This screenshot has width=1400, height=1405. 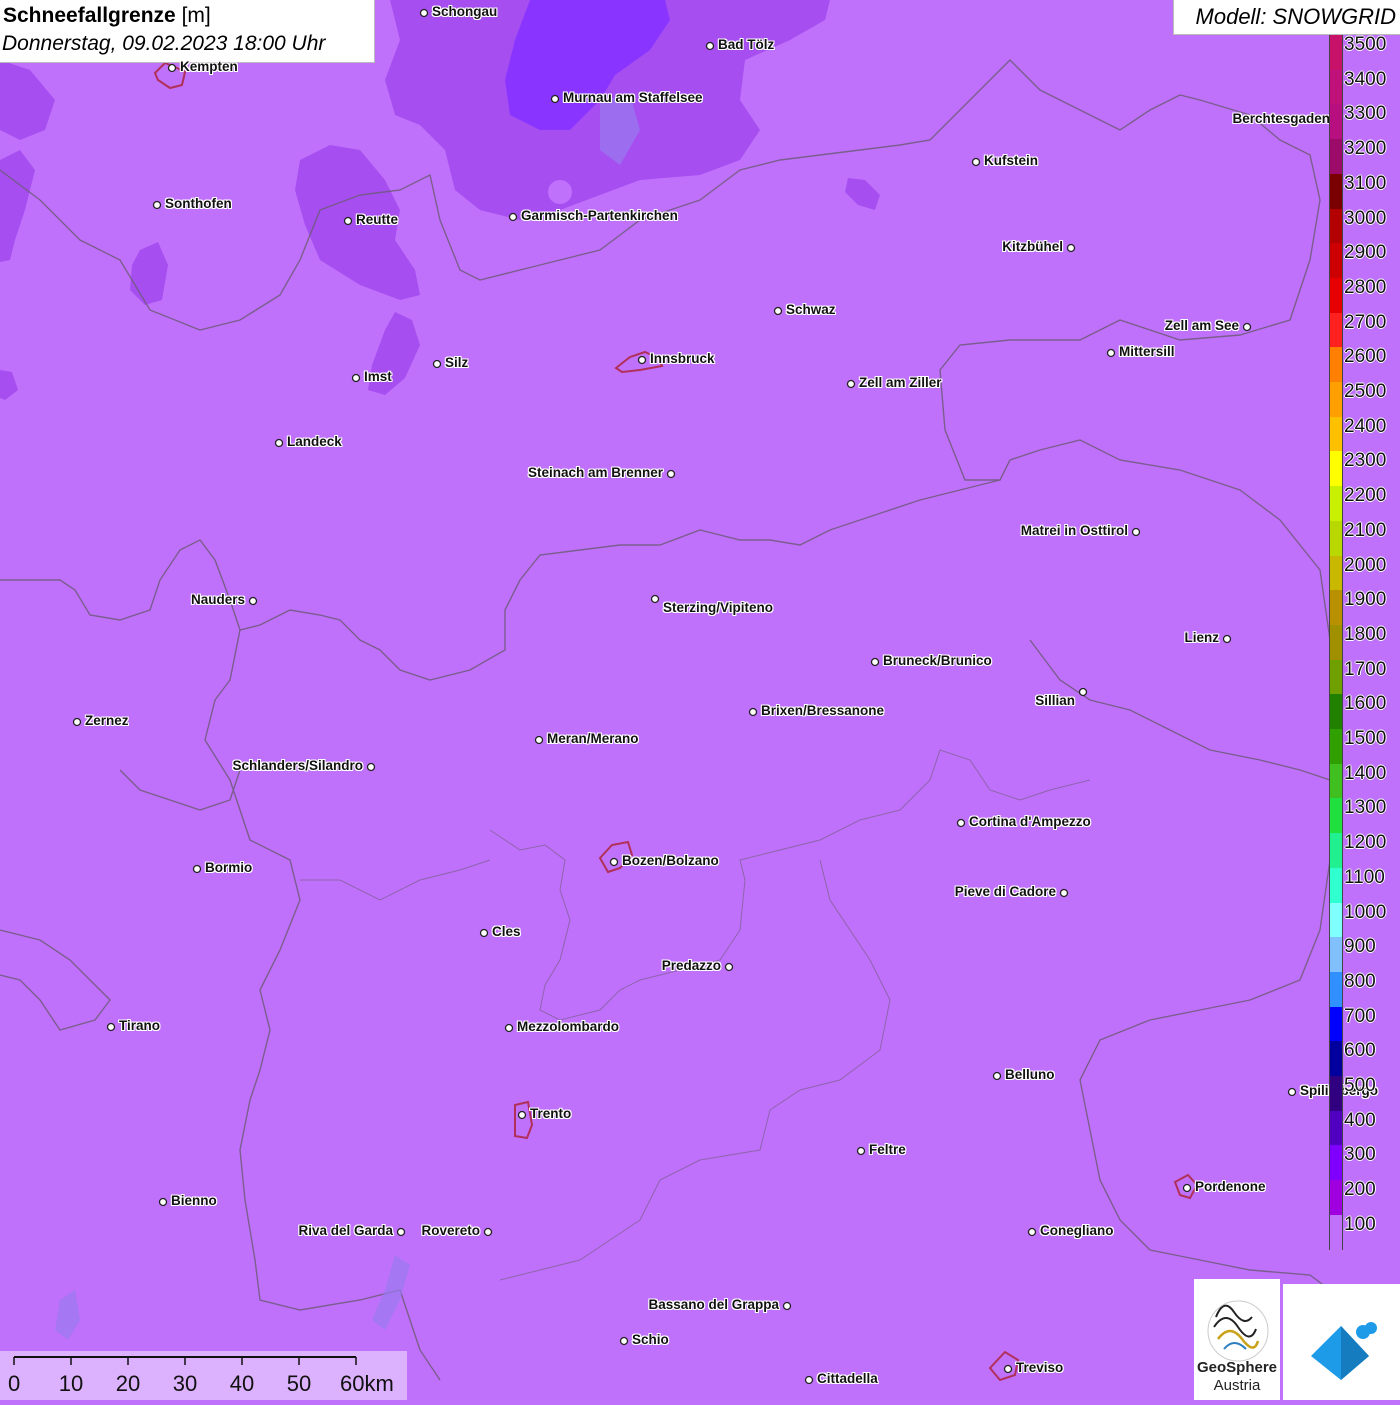 I want to click on zone-hole, so click(x=560, y=192).